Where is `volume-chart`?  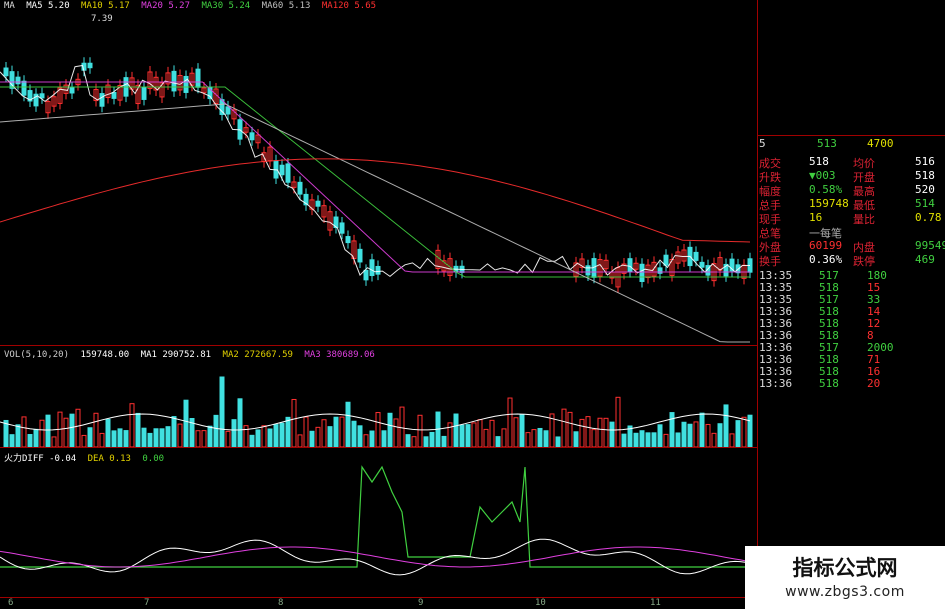 volume-chart is located at coordinates (378, 404).